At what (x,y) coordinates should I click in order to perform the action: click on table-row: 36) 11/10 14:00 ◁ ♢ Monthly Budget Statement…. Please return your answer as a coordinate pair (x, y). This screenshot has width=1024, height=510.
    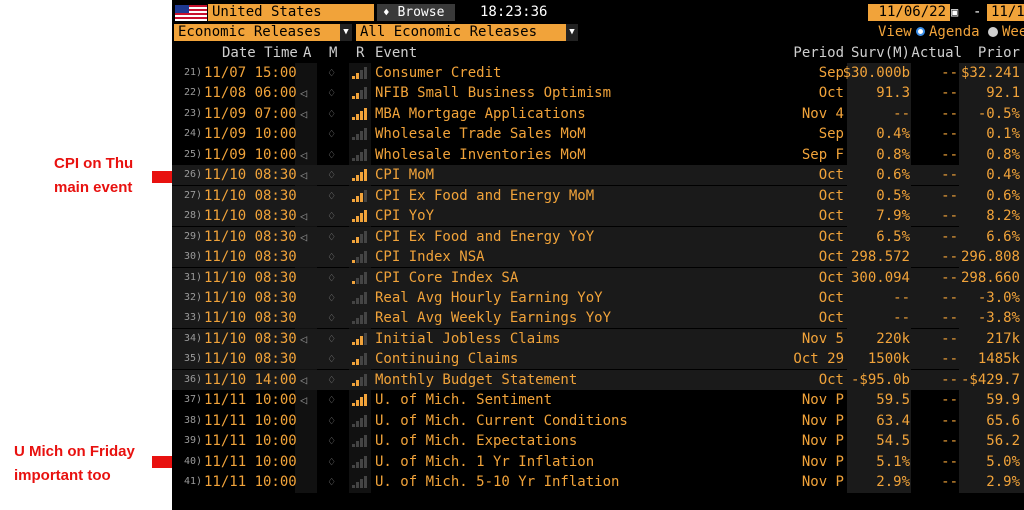
    Looking at the image, I should click on (598, 379).